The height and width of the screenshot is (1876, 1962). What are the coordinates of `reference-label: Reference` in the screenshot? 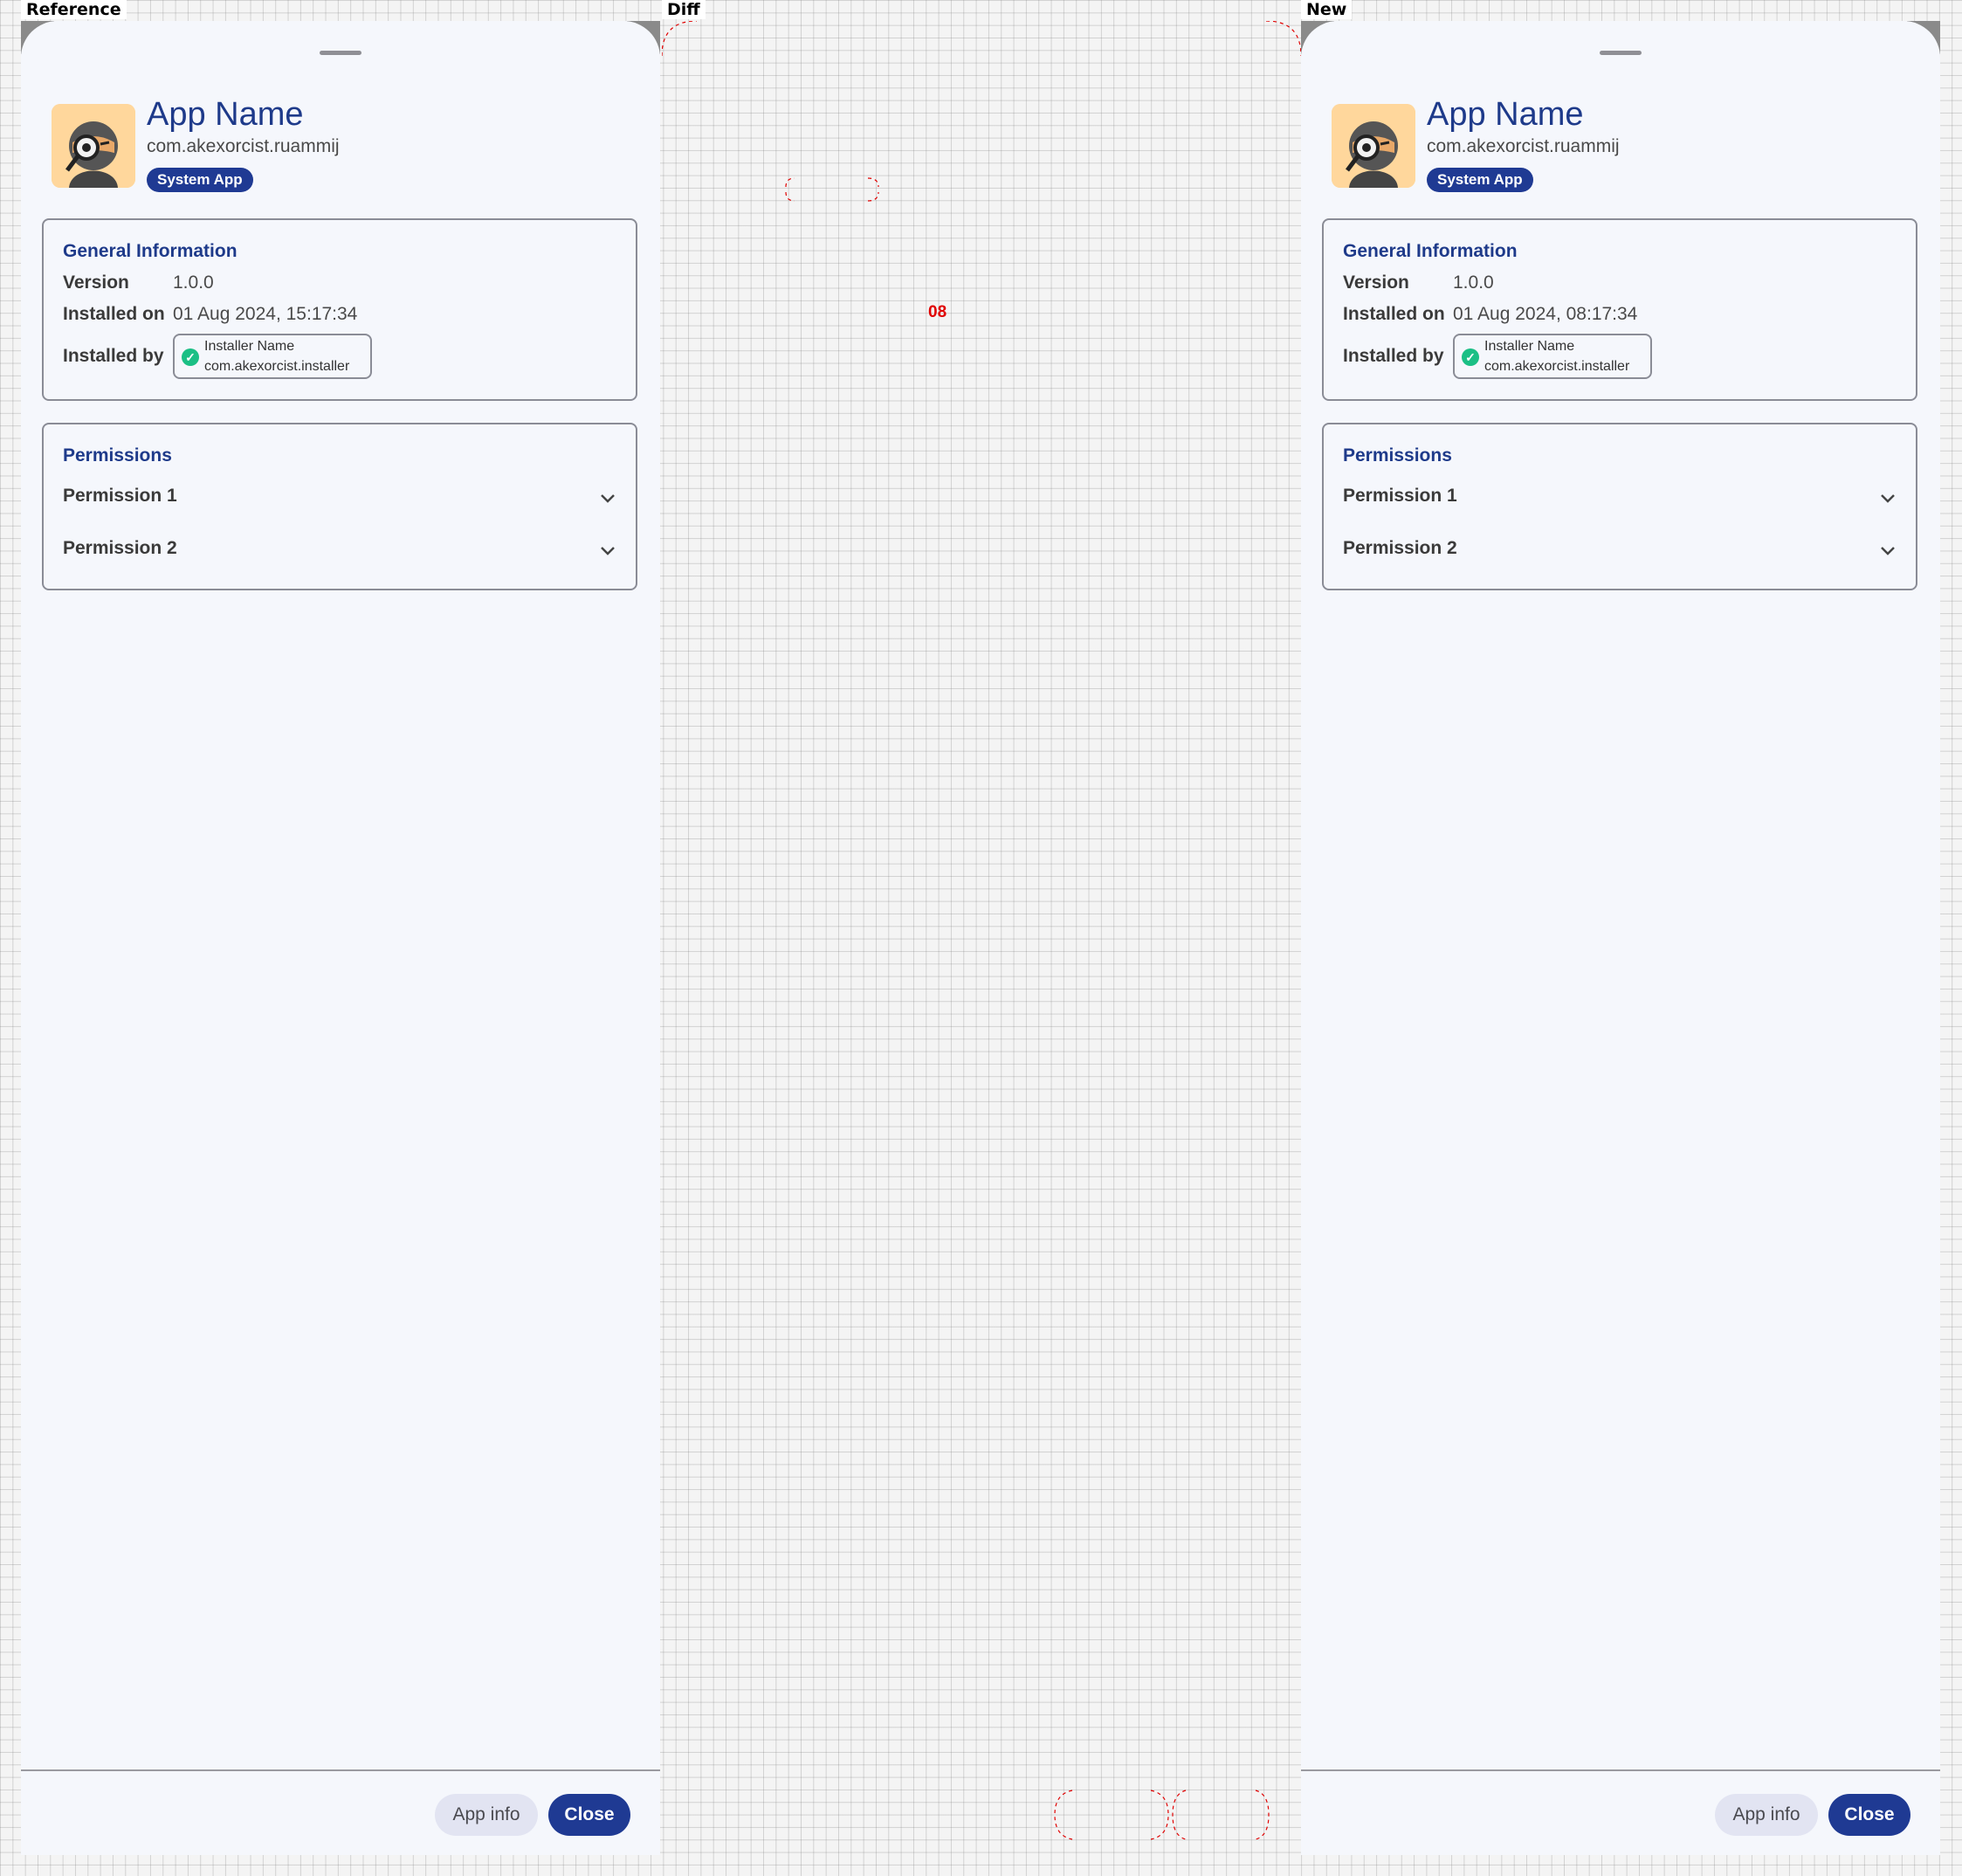 It's located at (74, 10).